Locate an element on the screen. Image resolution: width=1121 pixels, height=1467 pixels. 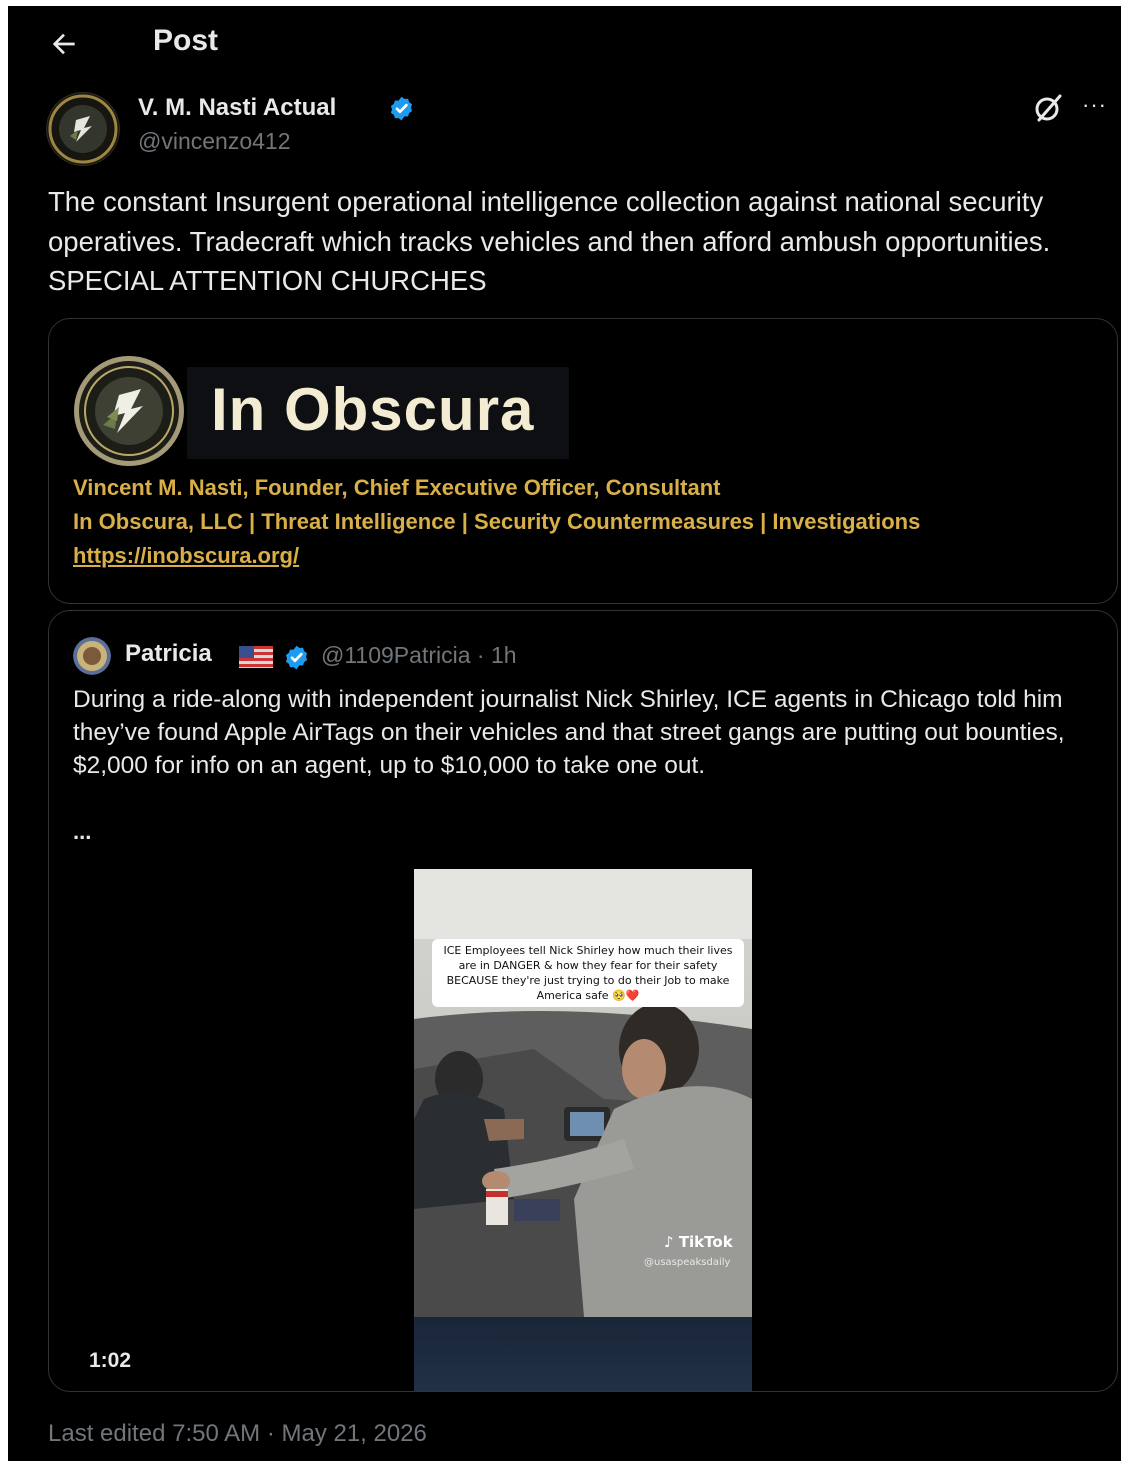
tiktok-label: TikTok is located at coordinates (705, 1242).